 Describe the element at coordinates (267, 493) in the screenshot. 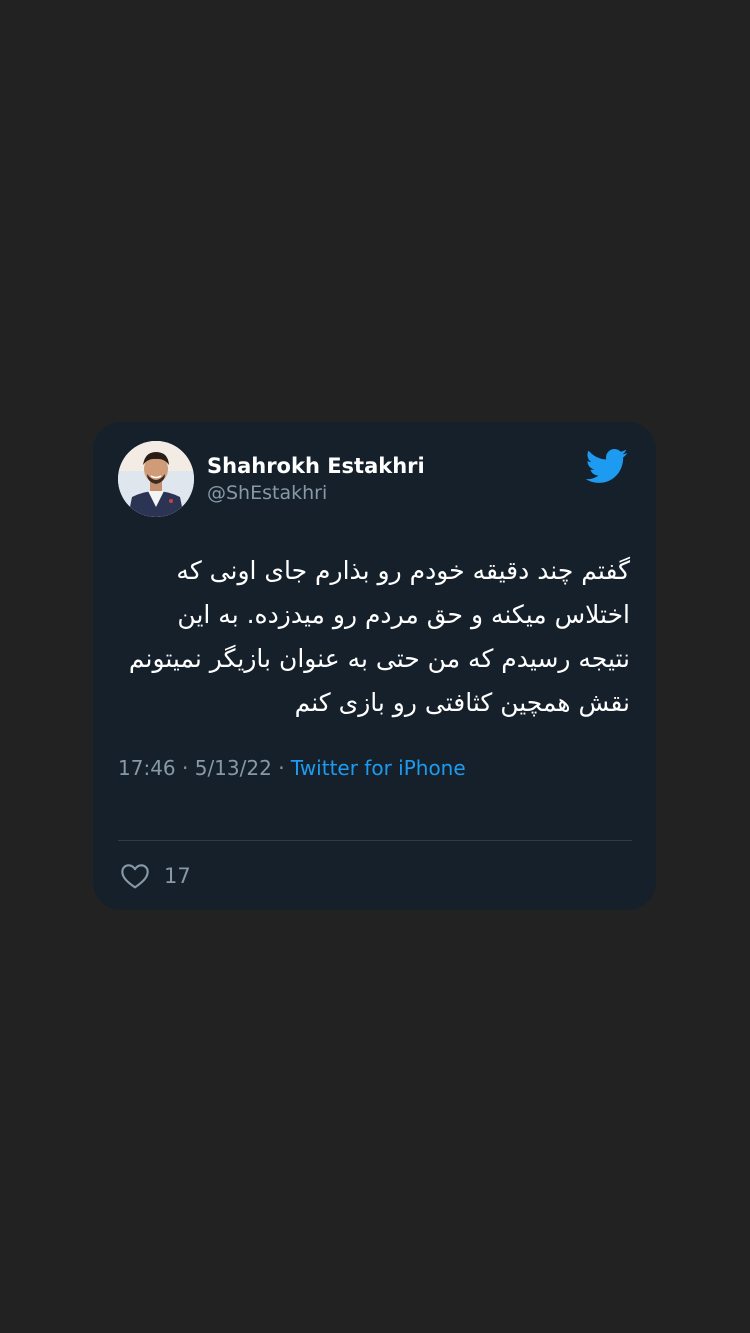

I see `author-handle: @ShEstakhri` at that location.